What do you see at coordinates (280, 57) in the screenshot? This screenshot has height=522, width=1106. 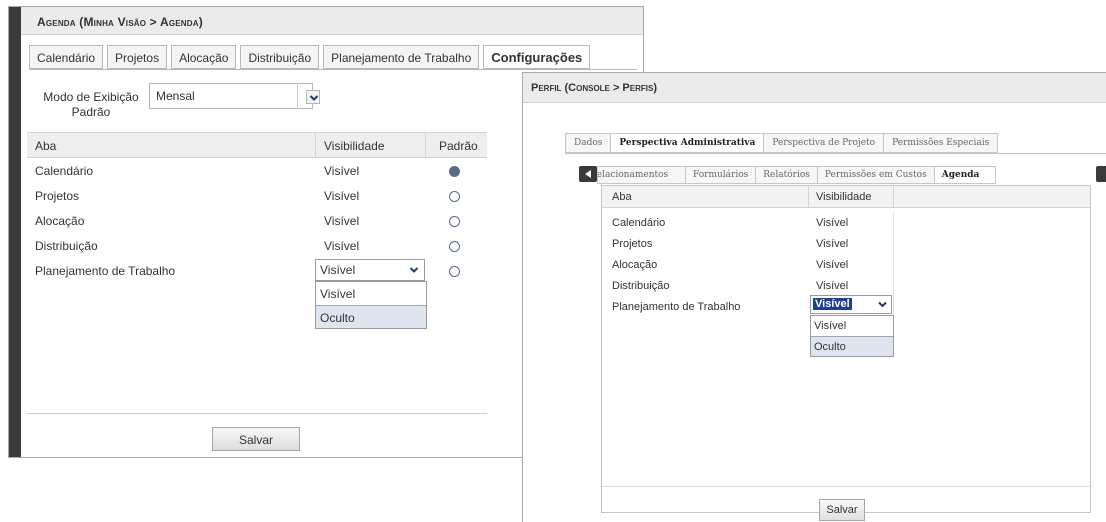 I see `tab-distribuicao: Distribuição` at bounding box center [280, 57].